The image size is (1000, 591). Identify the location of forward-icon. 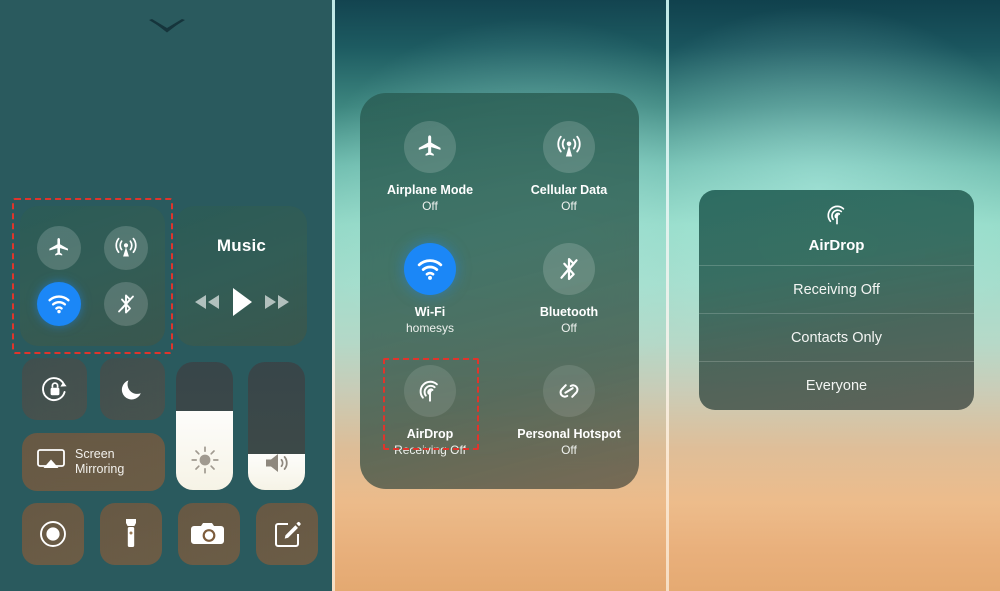
(277, 302).